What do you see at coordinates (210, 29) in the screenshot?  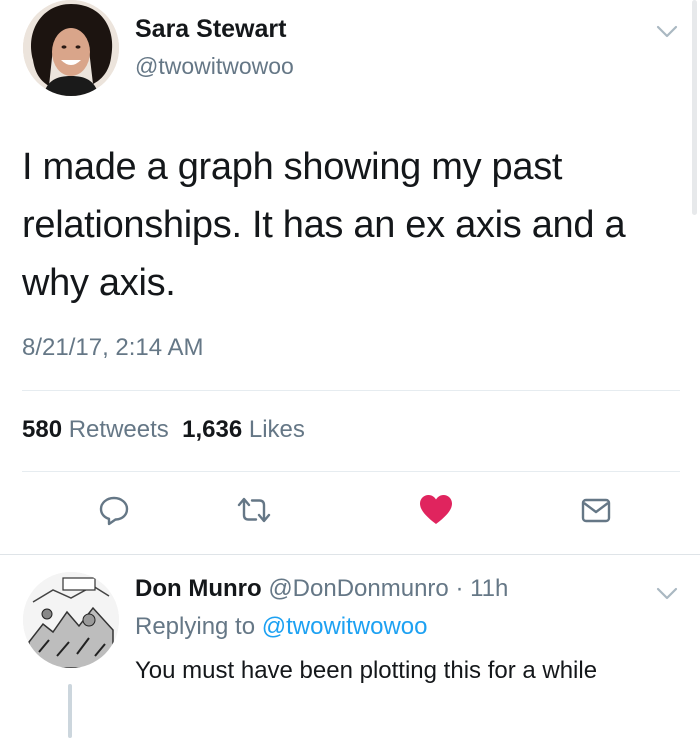 I see `author-name: Sara Stewart` at bounding box center [210, 29].